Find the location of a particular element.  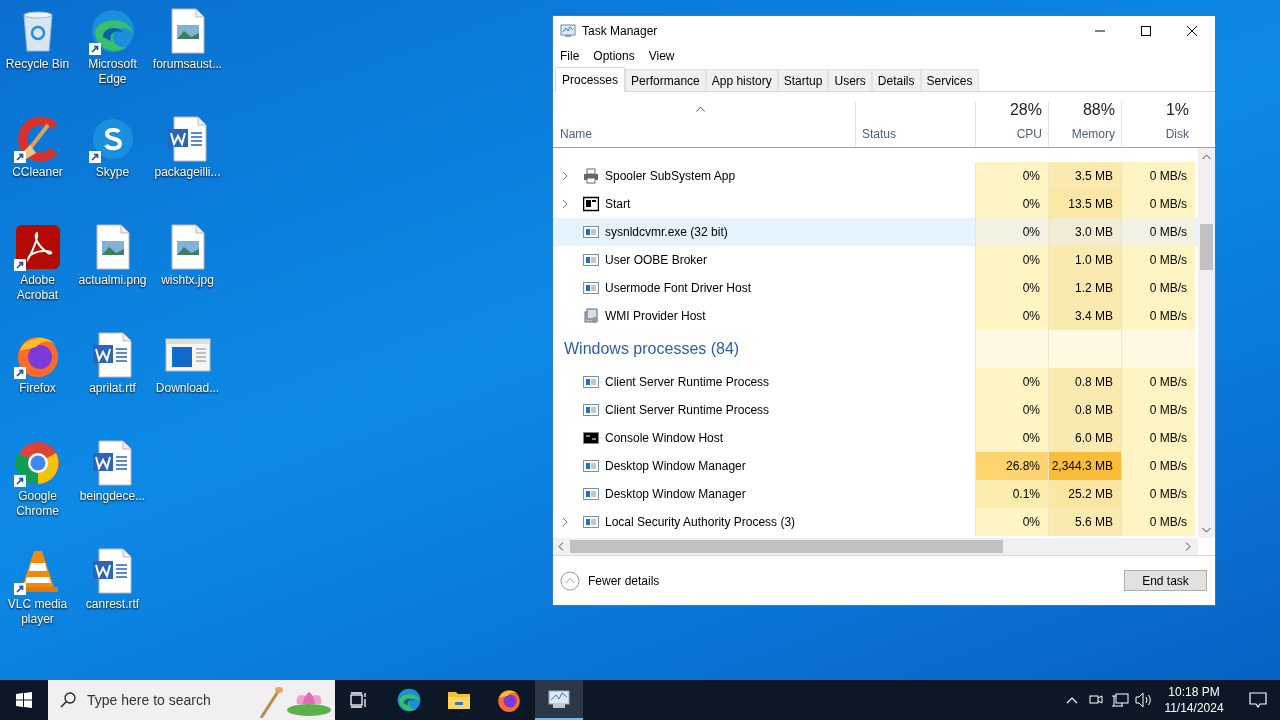

scroll-right-icon is located at coordinates (1188, 546).